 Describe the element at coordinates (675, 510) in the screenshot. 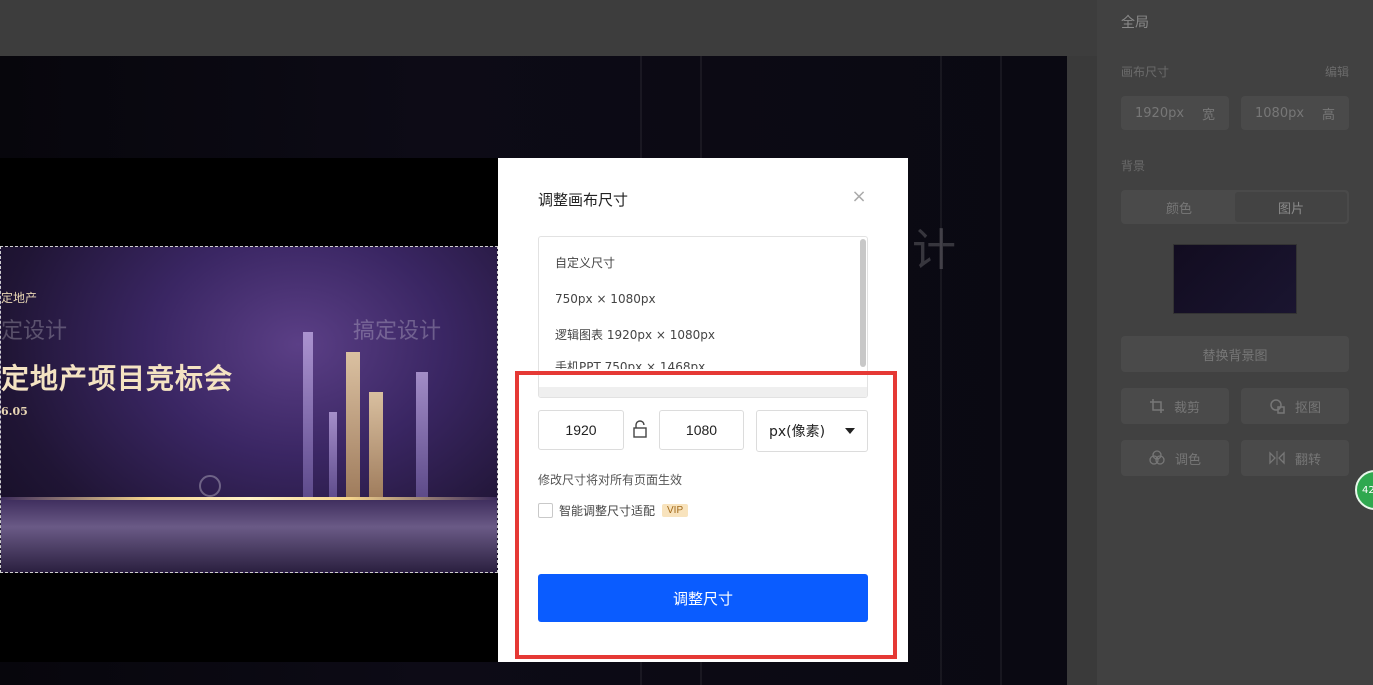

I see `vip-badge: VIP` at that location.